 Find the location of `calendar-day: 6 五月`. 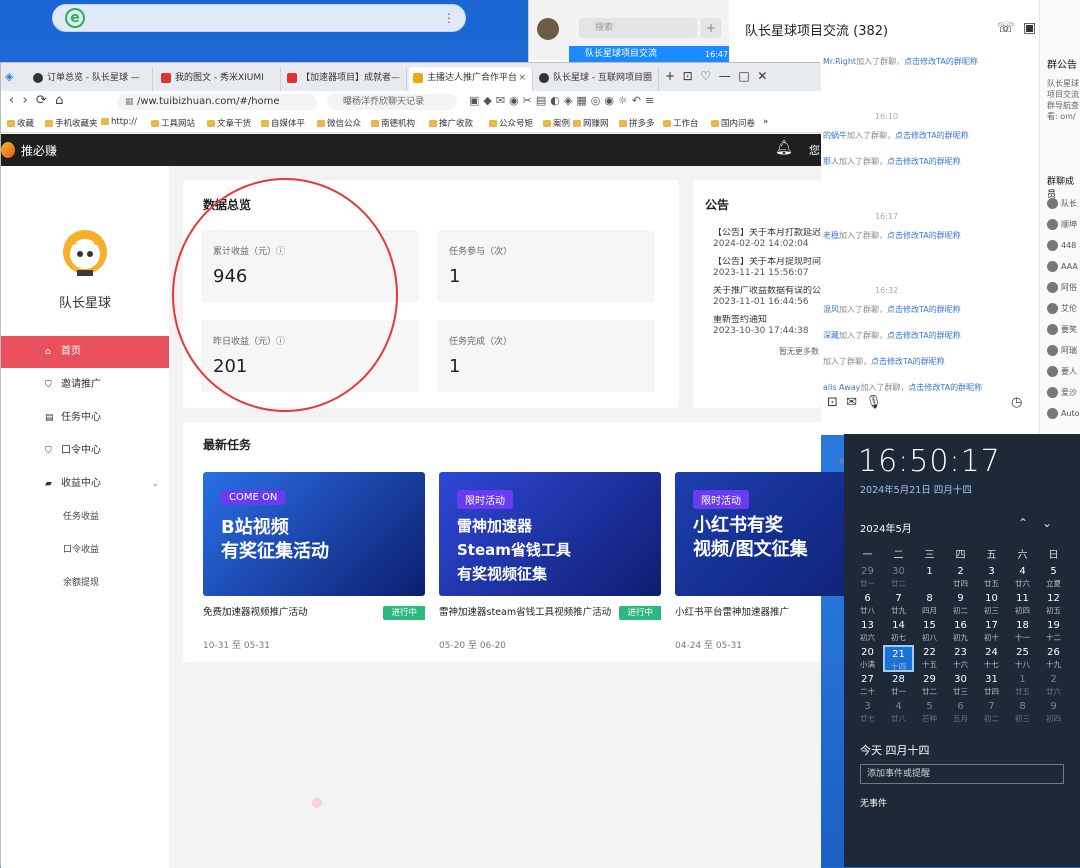

calendar-day: 6 五月 is located at coordinates (960, 712).